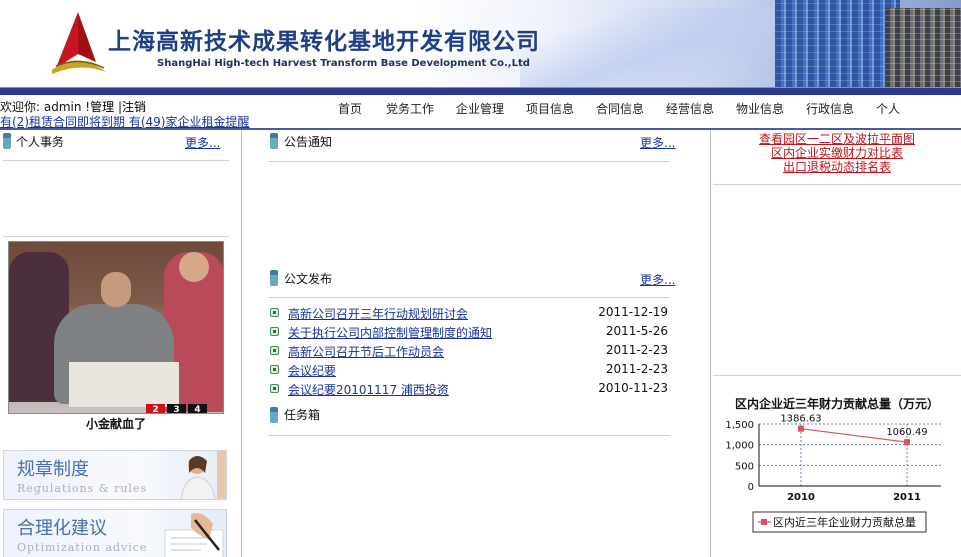  I want to click on nav-item-operations: 经营信息, so click(690, 108).